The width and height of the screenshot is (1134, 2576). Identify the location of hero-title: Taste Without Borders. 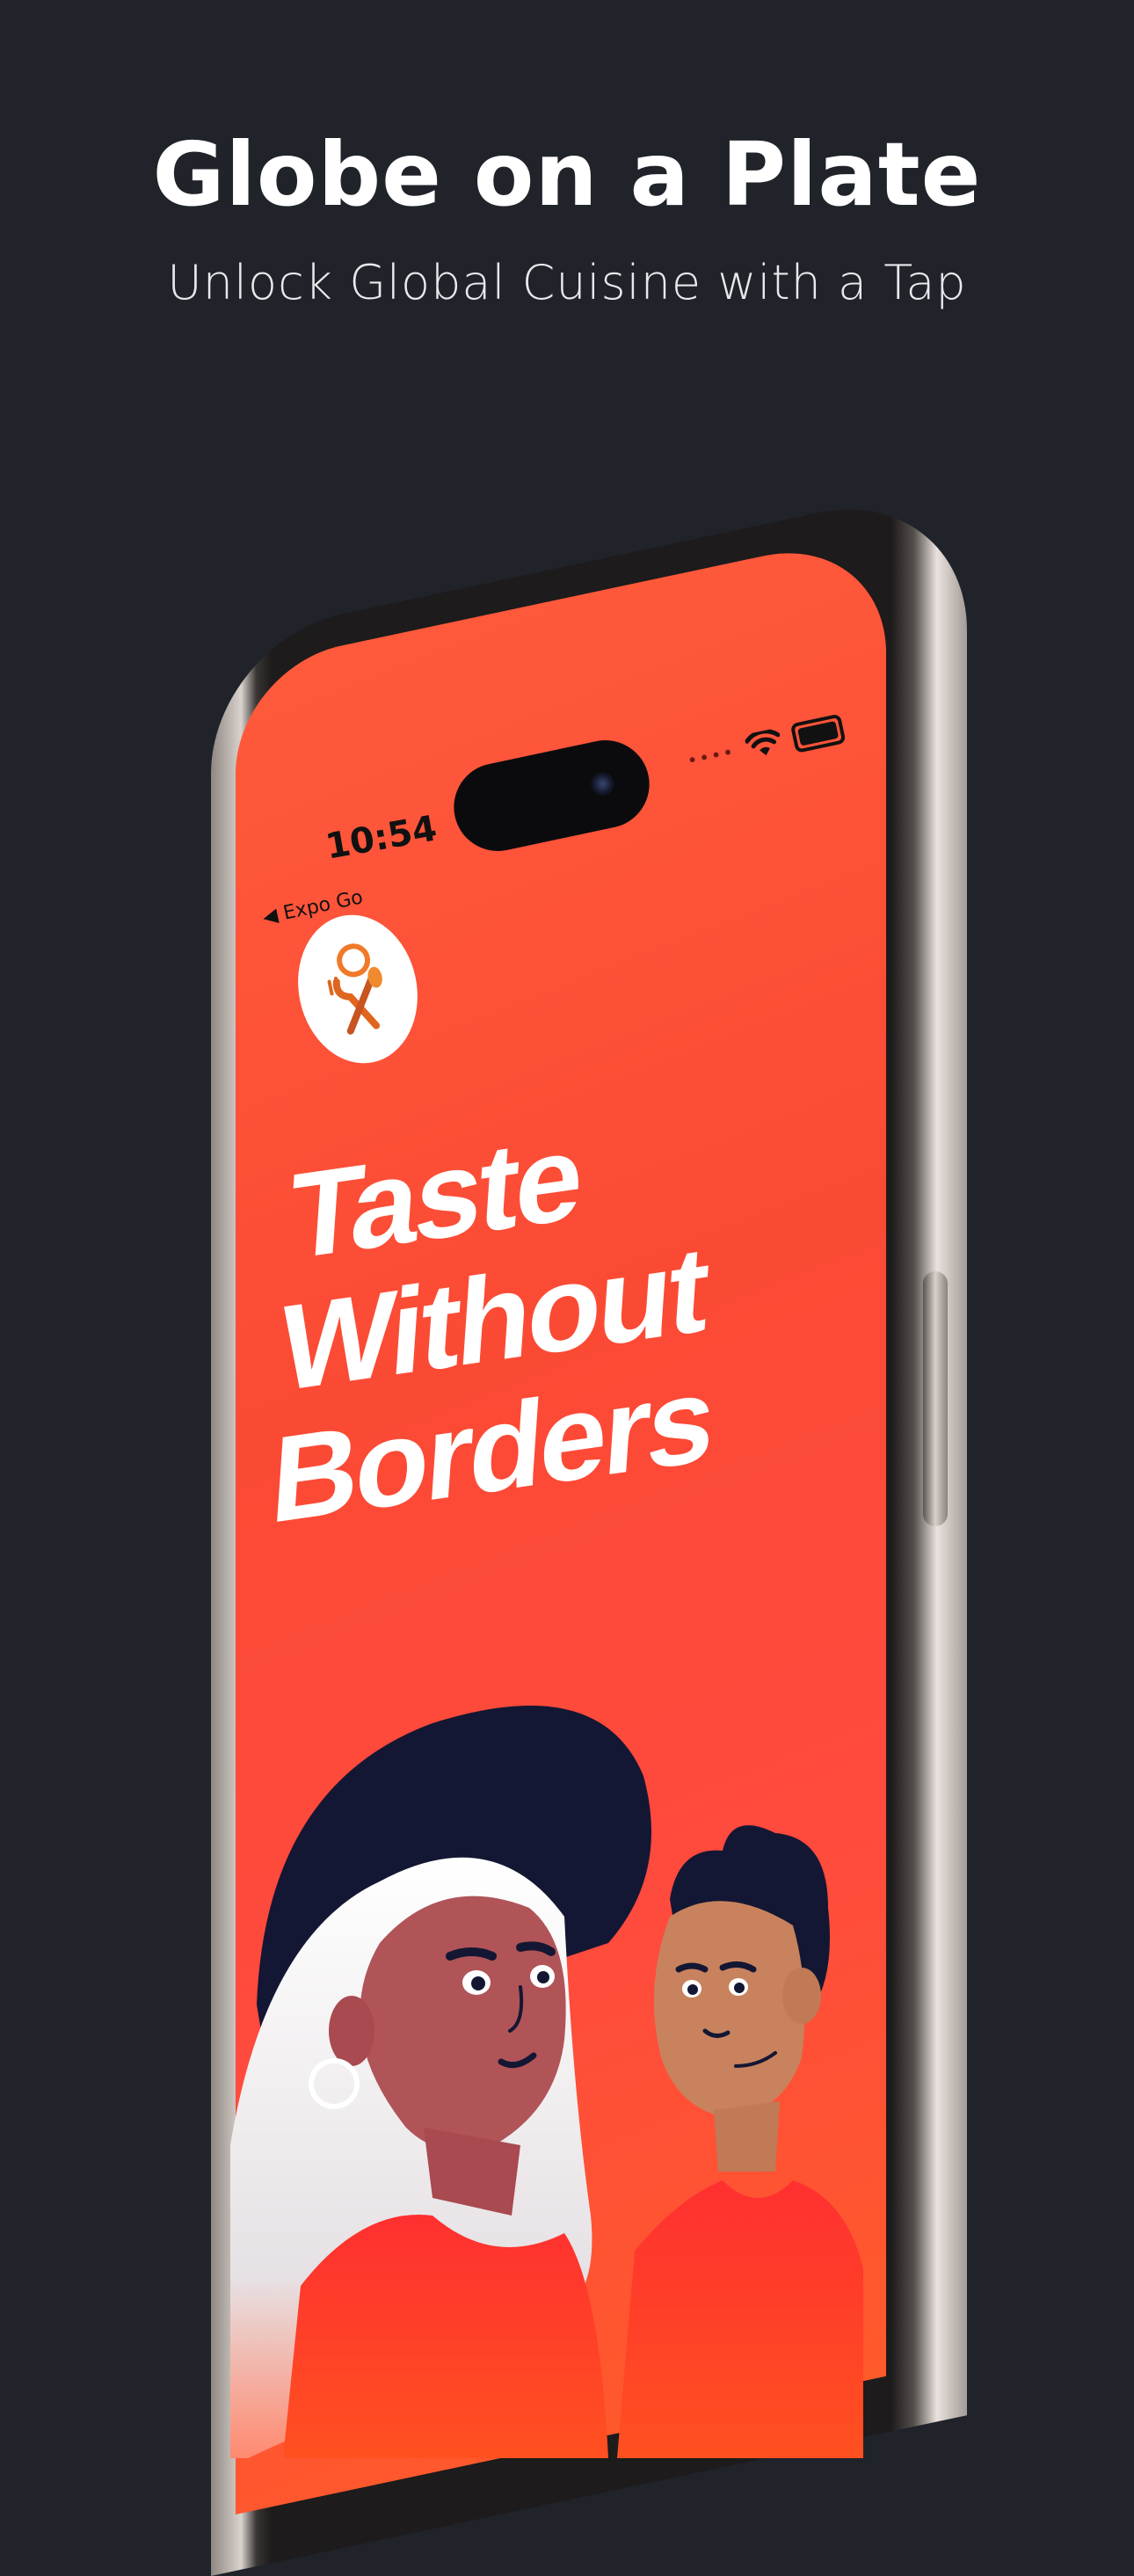
(500, 1319).